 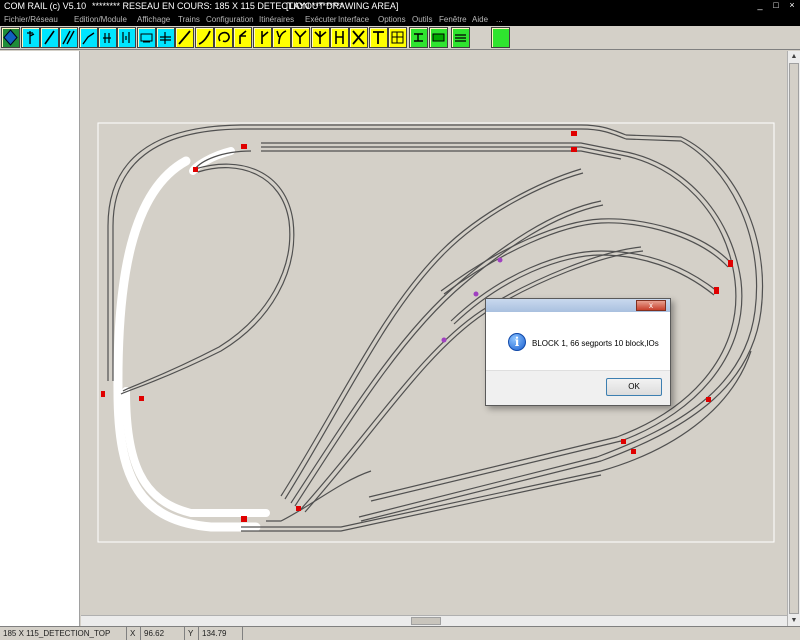 I want to click on dialog-footer: OK, so click(x=578, y=387).